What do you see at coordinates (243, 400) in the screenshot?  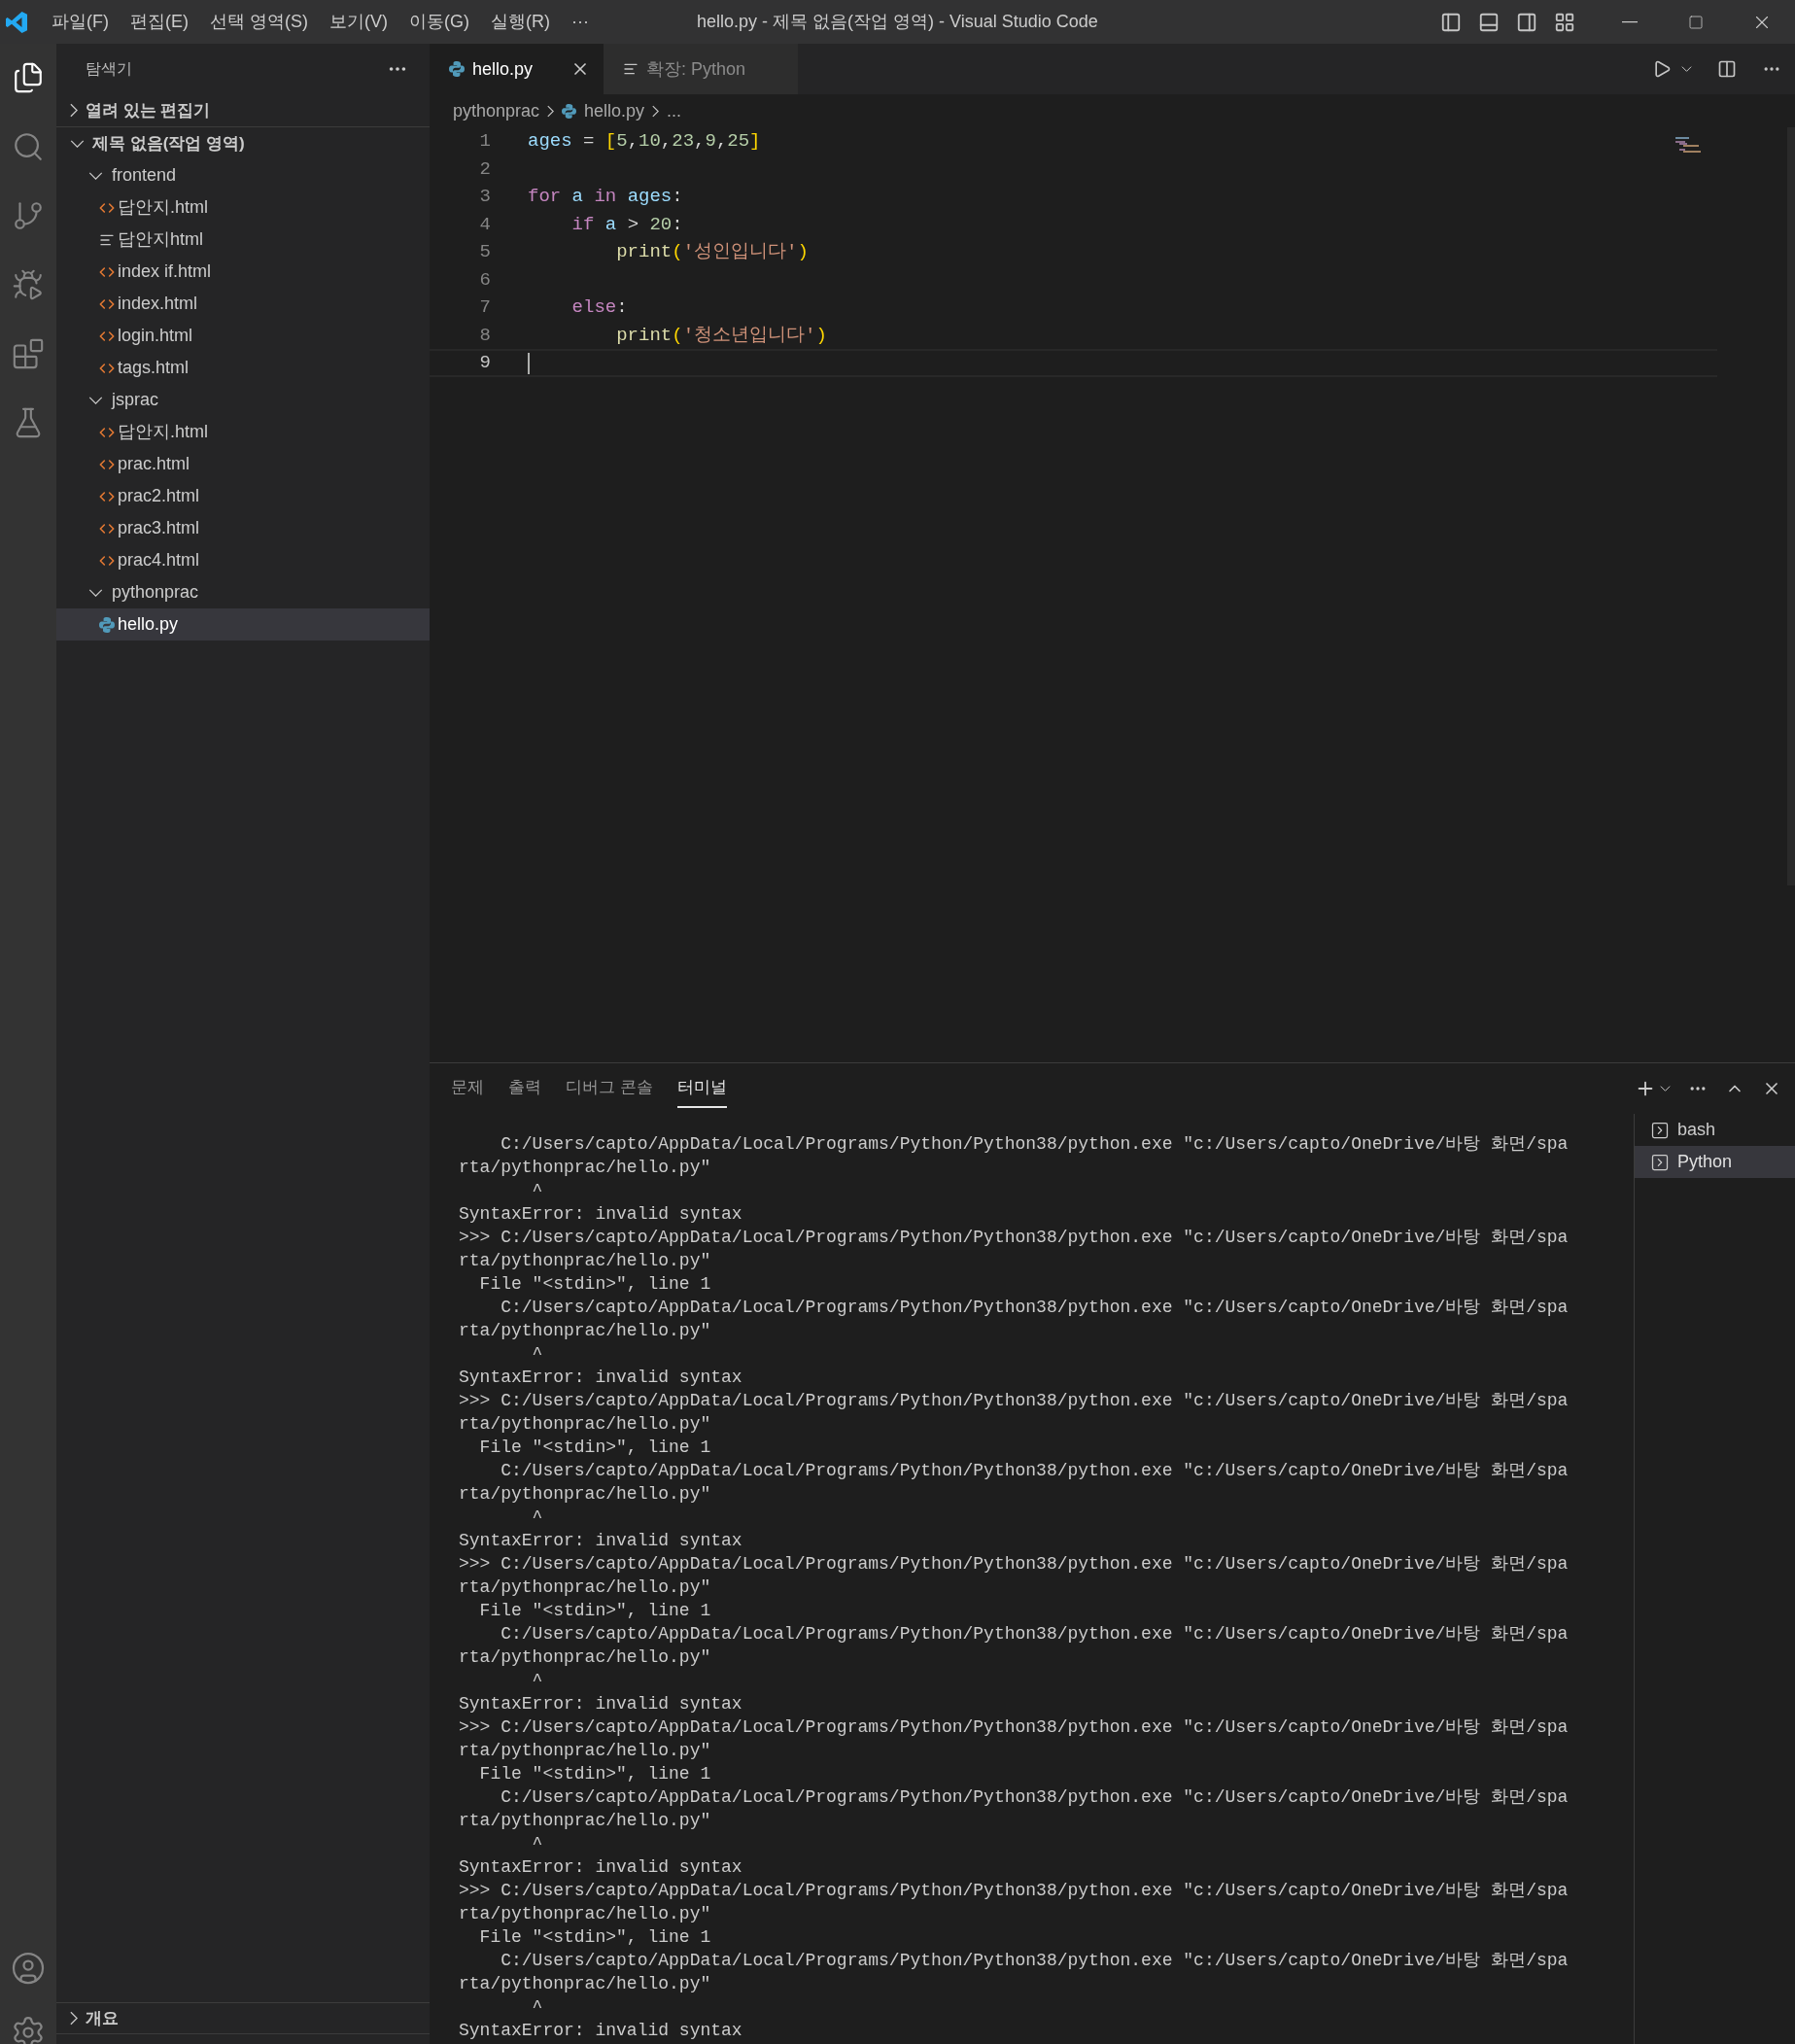 I see `folder-item: jsprac` at bounding box center [243, 400].